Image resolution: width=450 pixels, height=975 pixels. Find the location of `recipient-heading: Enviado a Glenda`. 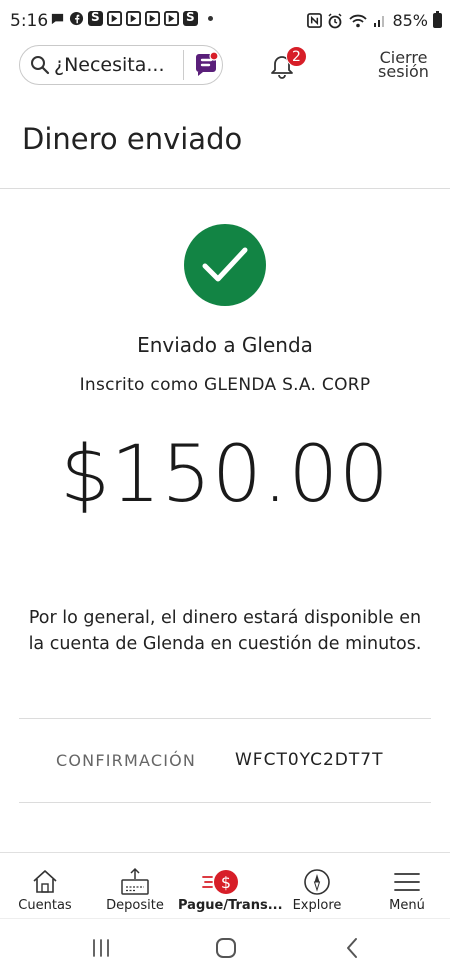

recipient-heading: Enviado a Glenda is located at coordinates (225, 345).